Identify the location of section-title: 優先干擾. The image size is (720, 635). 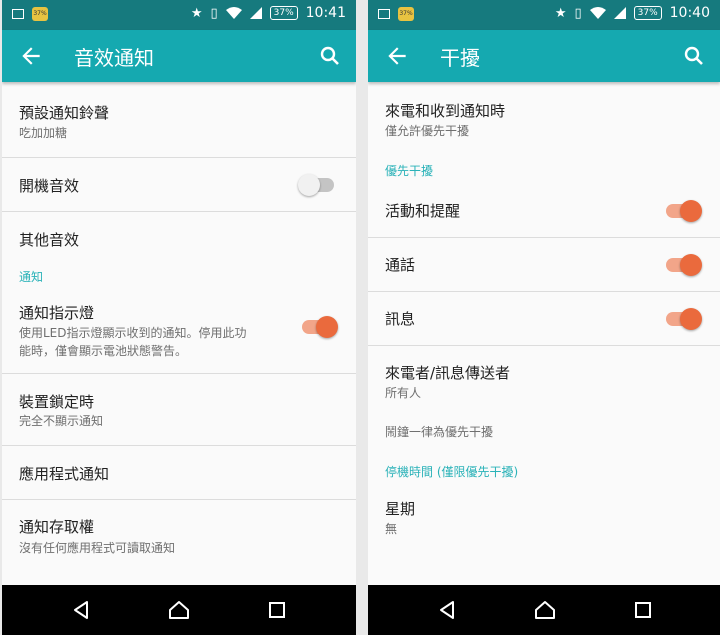
(409, 171).